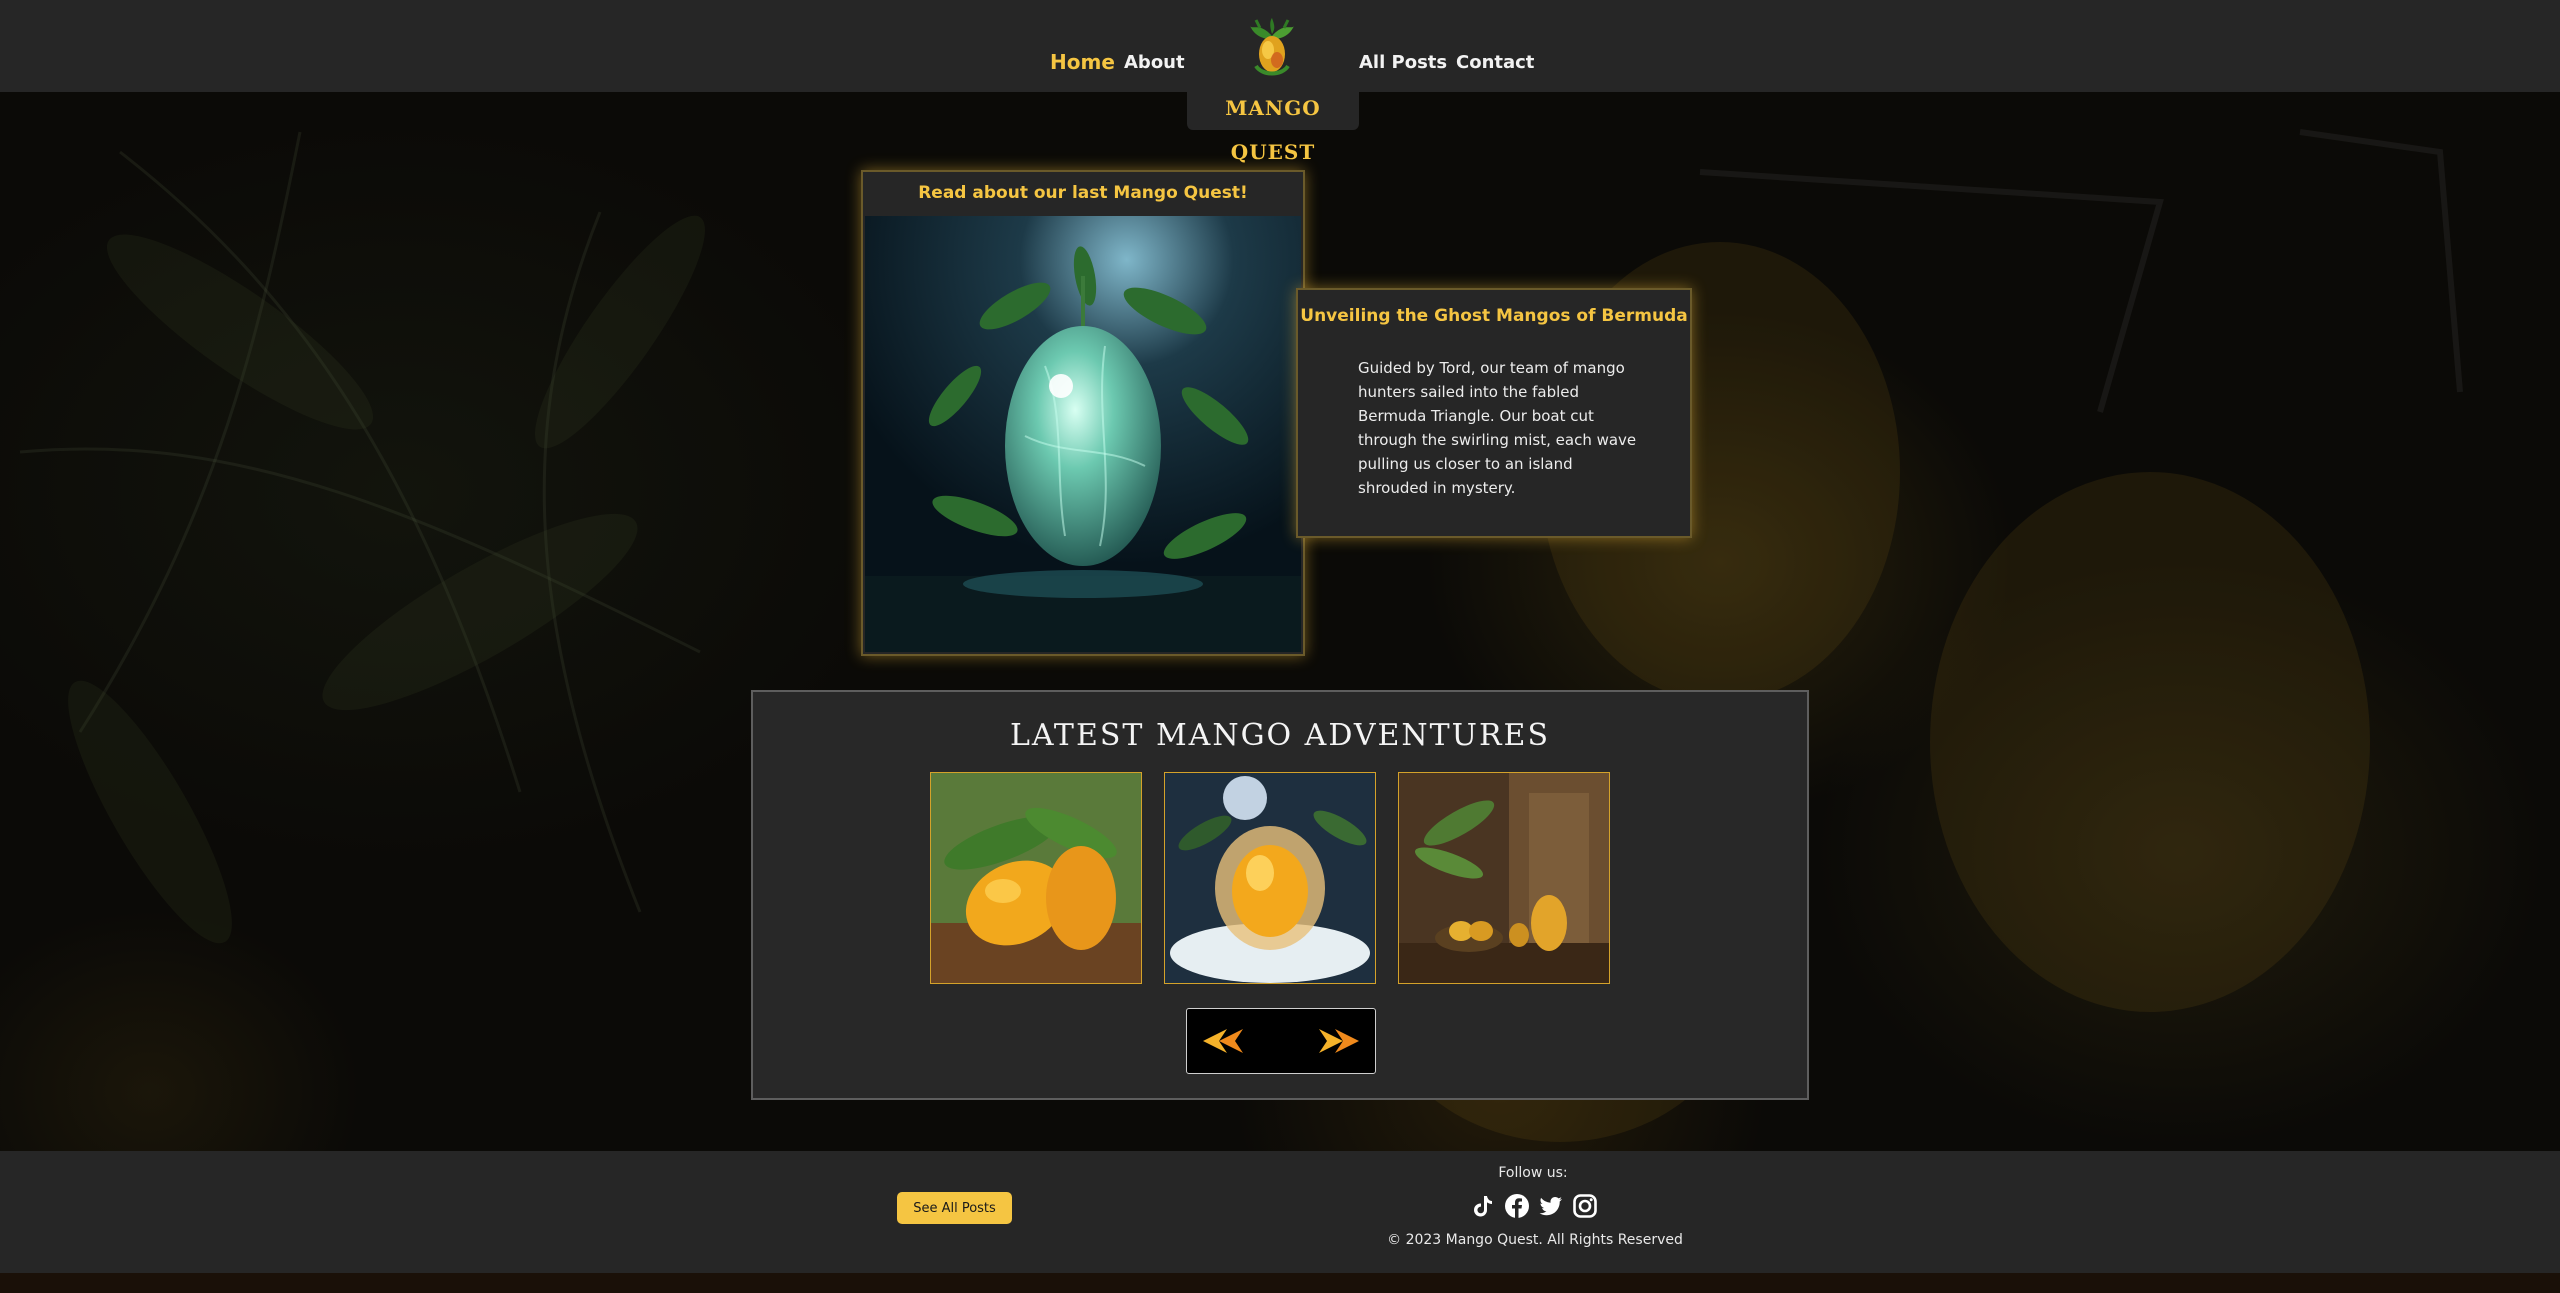  What do you see at coordinates (1339, 1041) in the screenshot?
I see `arrow-right-icon` at bounding box center [1339, 1041].